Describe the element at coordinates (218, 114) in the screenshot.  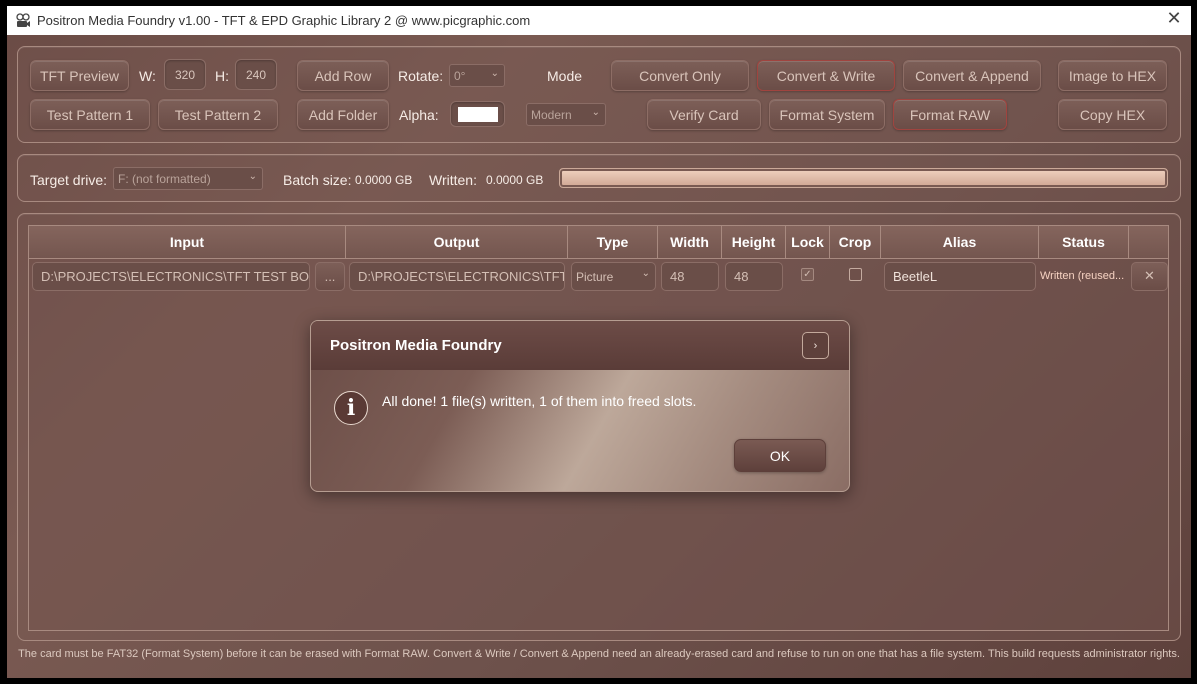
I see `test-pattern-2-button: Test Pattern 2` at that location.